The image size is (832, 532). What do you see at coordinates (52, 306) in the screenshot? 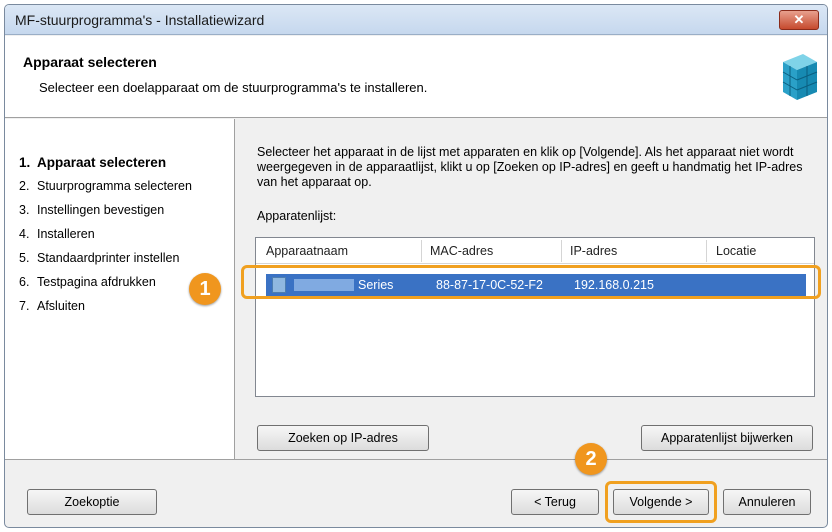
I see `step-7: 7. Afsluiten` at bounding box center [52, 306].